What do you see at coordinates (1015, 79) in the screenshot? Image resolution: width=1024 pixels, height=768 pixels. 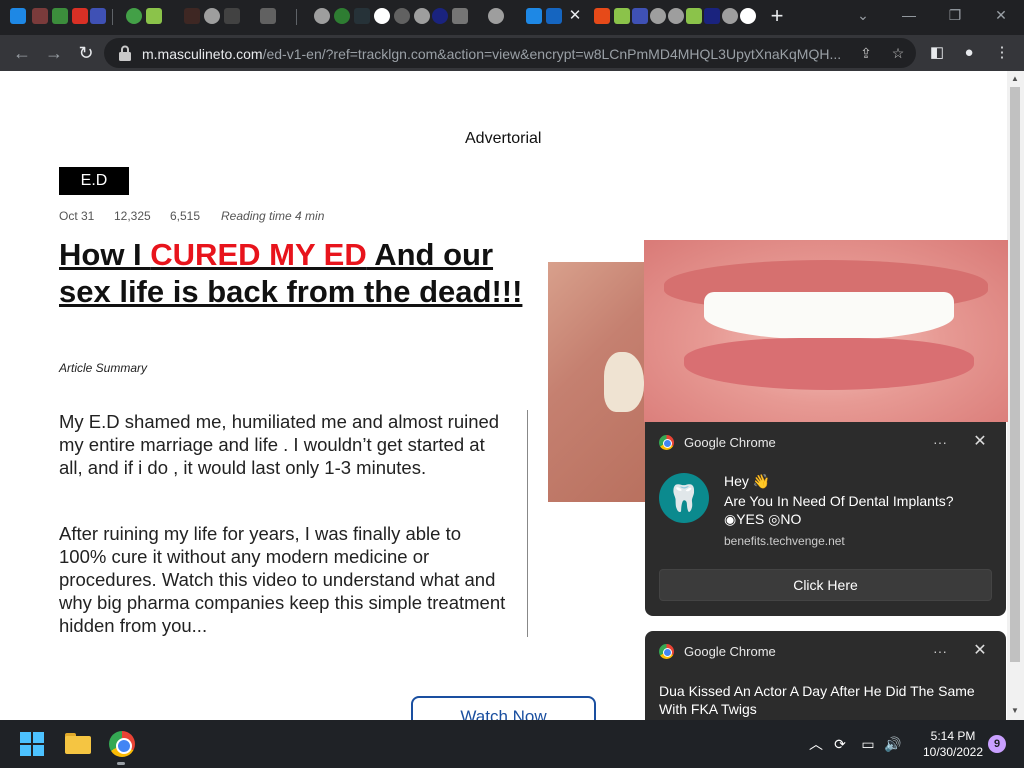 I see `scroll-up-icon: ▲` at bounding box center [1015, 79].